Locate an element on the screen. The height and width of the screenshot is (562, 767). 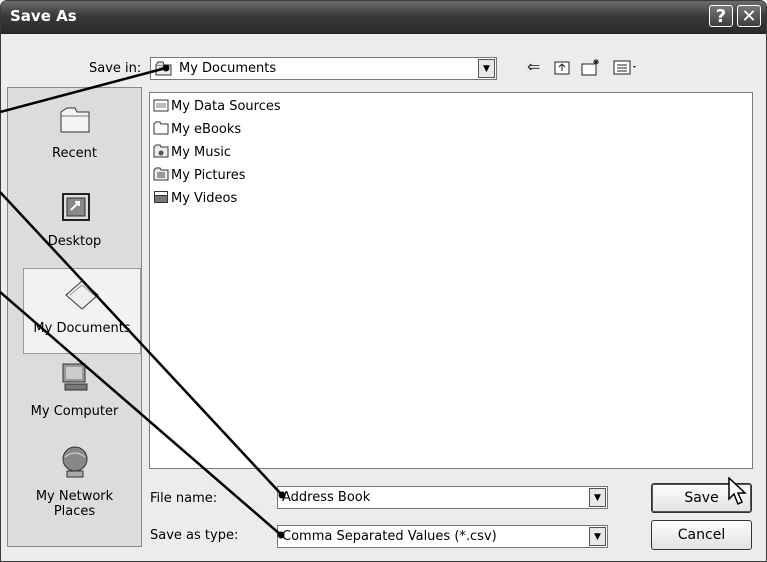
desktop-icon is located at coordinates (75, 207).